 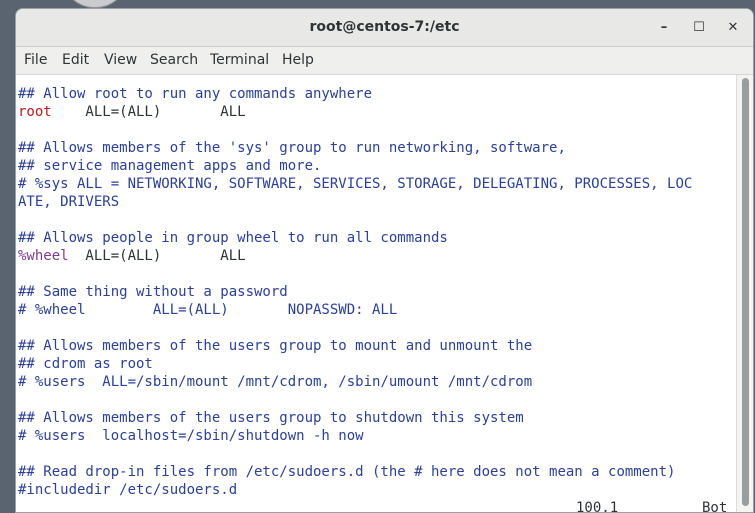 I want to click on rule-group: %wheel, so click(x=43, y=256).